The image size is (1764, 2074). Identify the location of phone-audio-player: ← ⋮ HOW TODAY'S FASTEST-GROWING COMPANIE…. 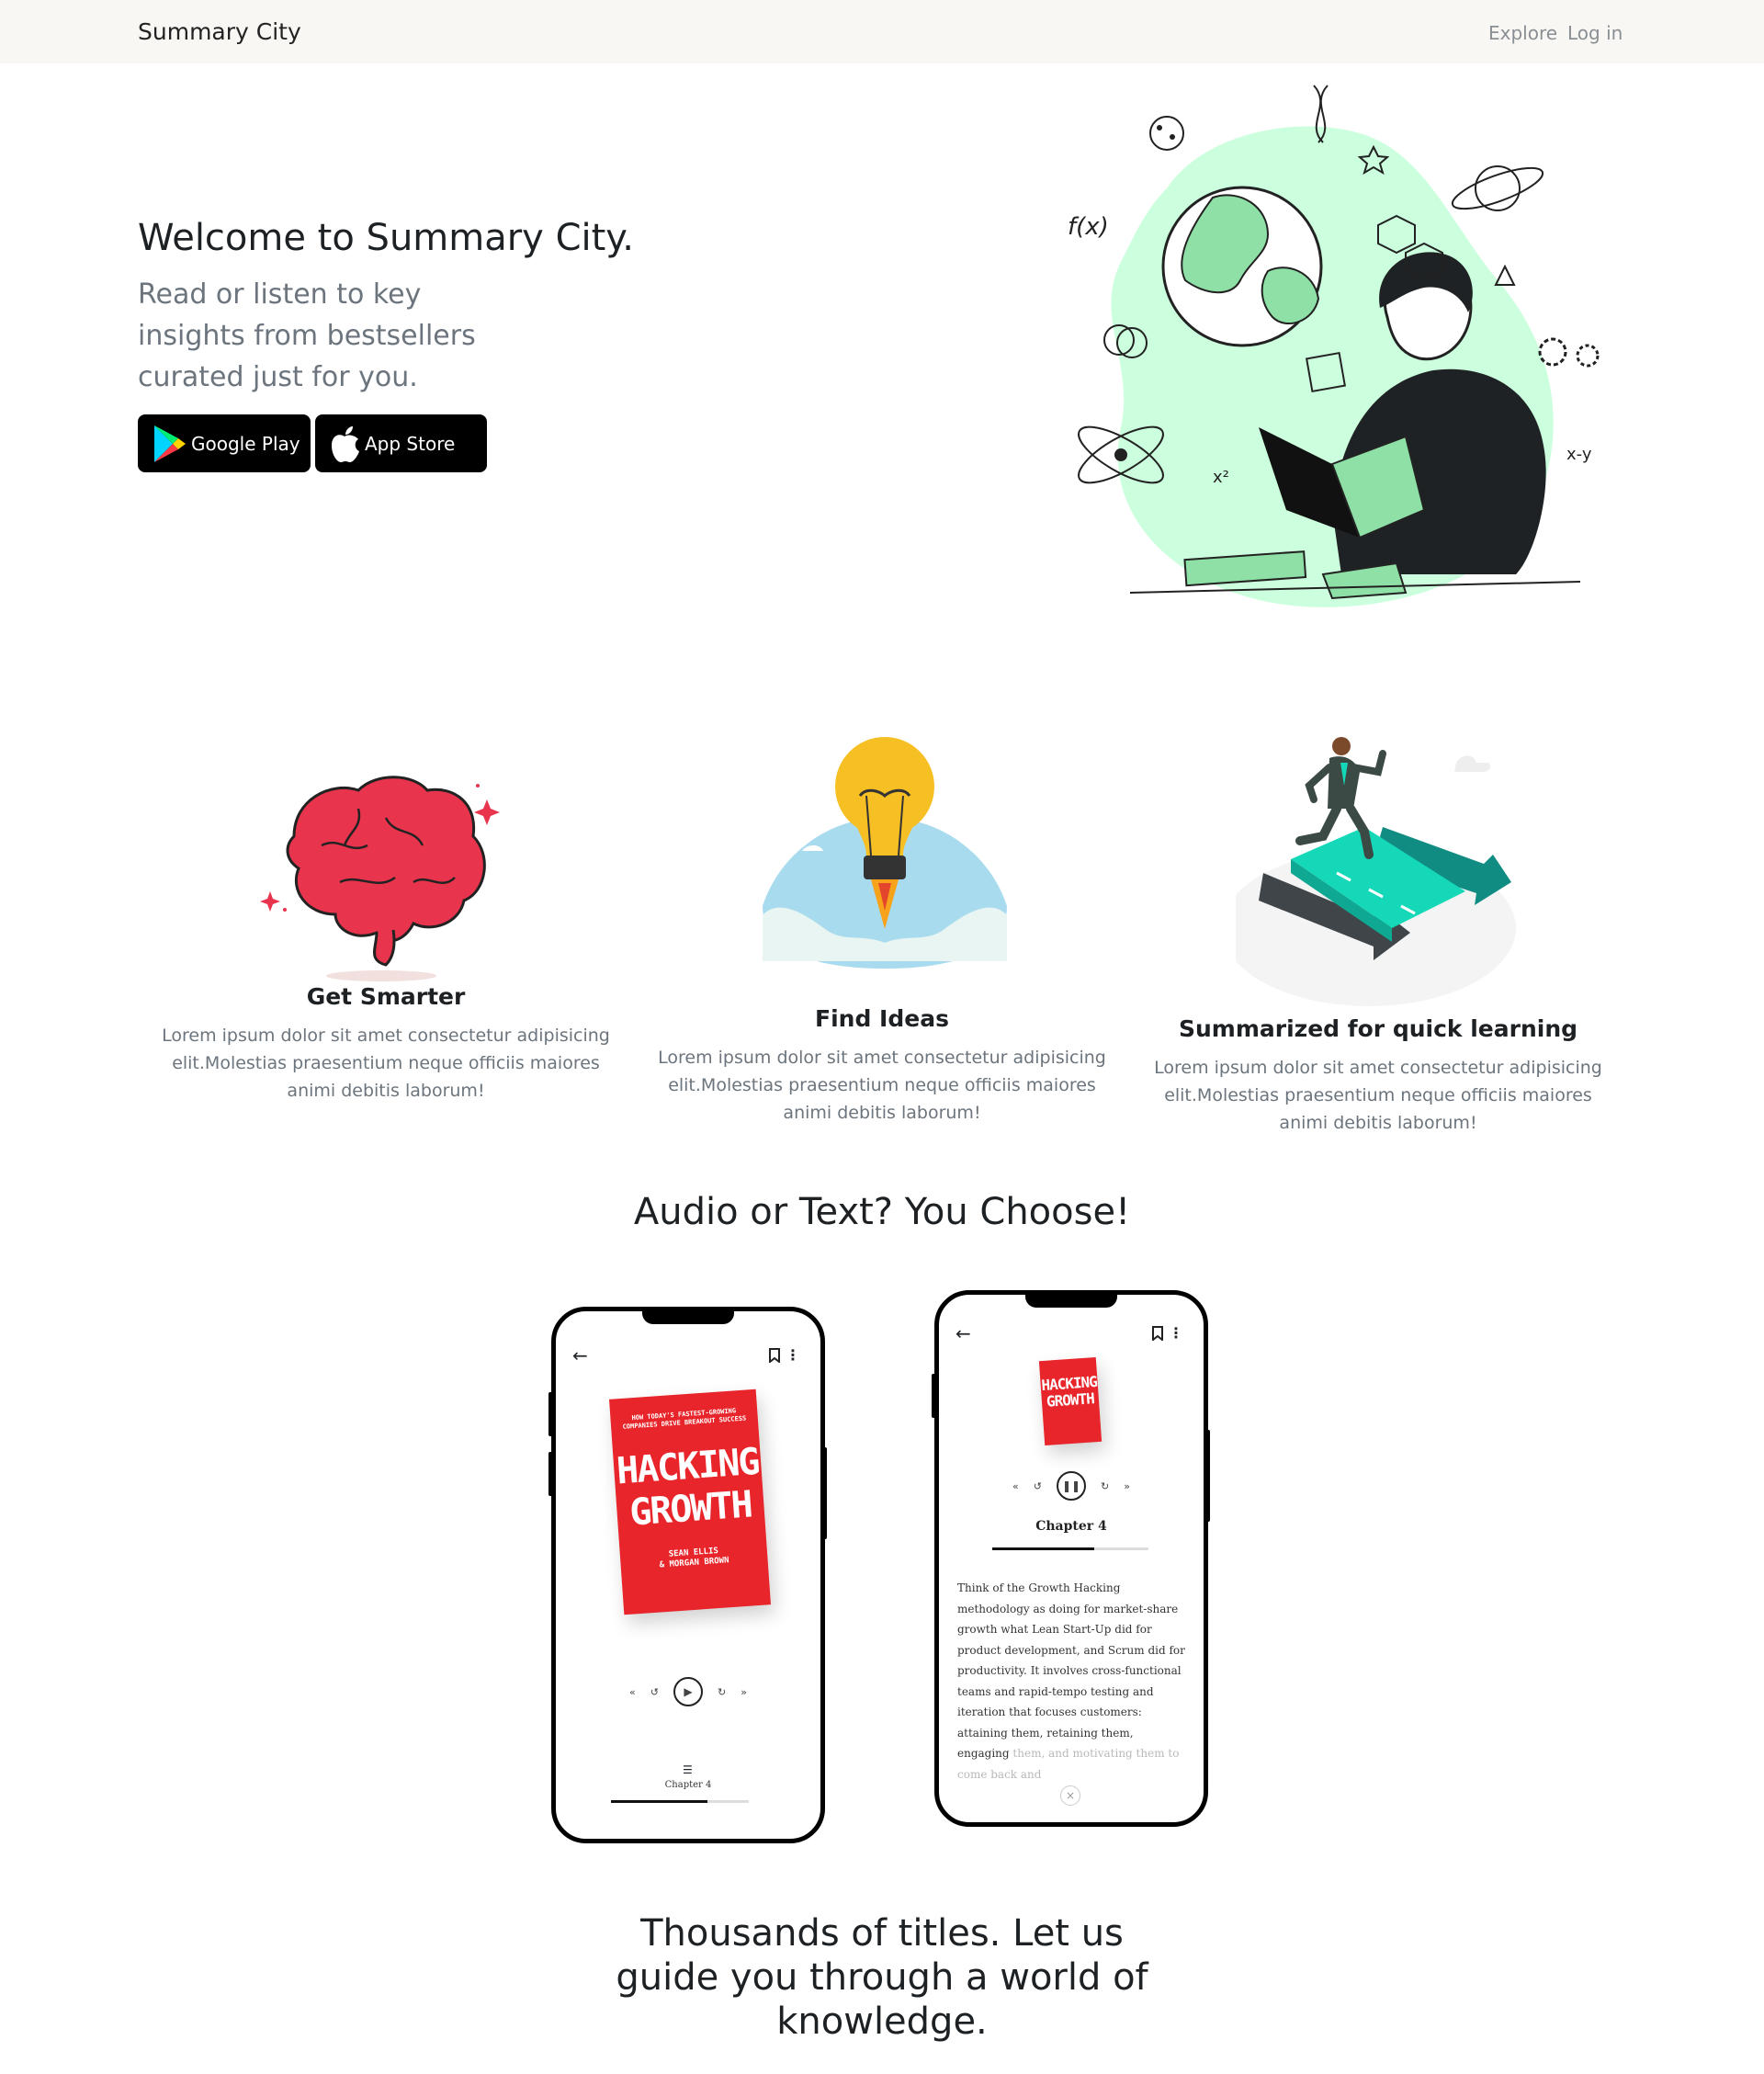
(688, 1575).